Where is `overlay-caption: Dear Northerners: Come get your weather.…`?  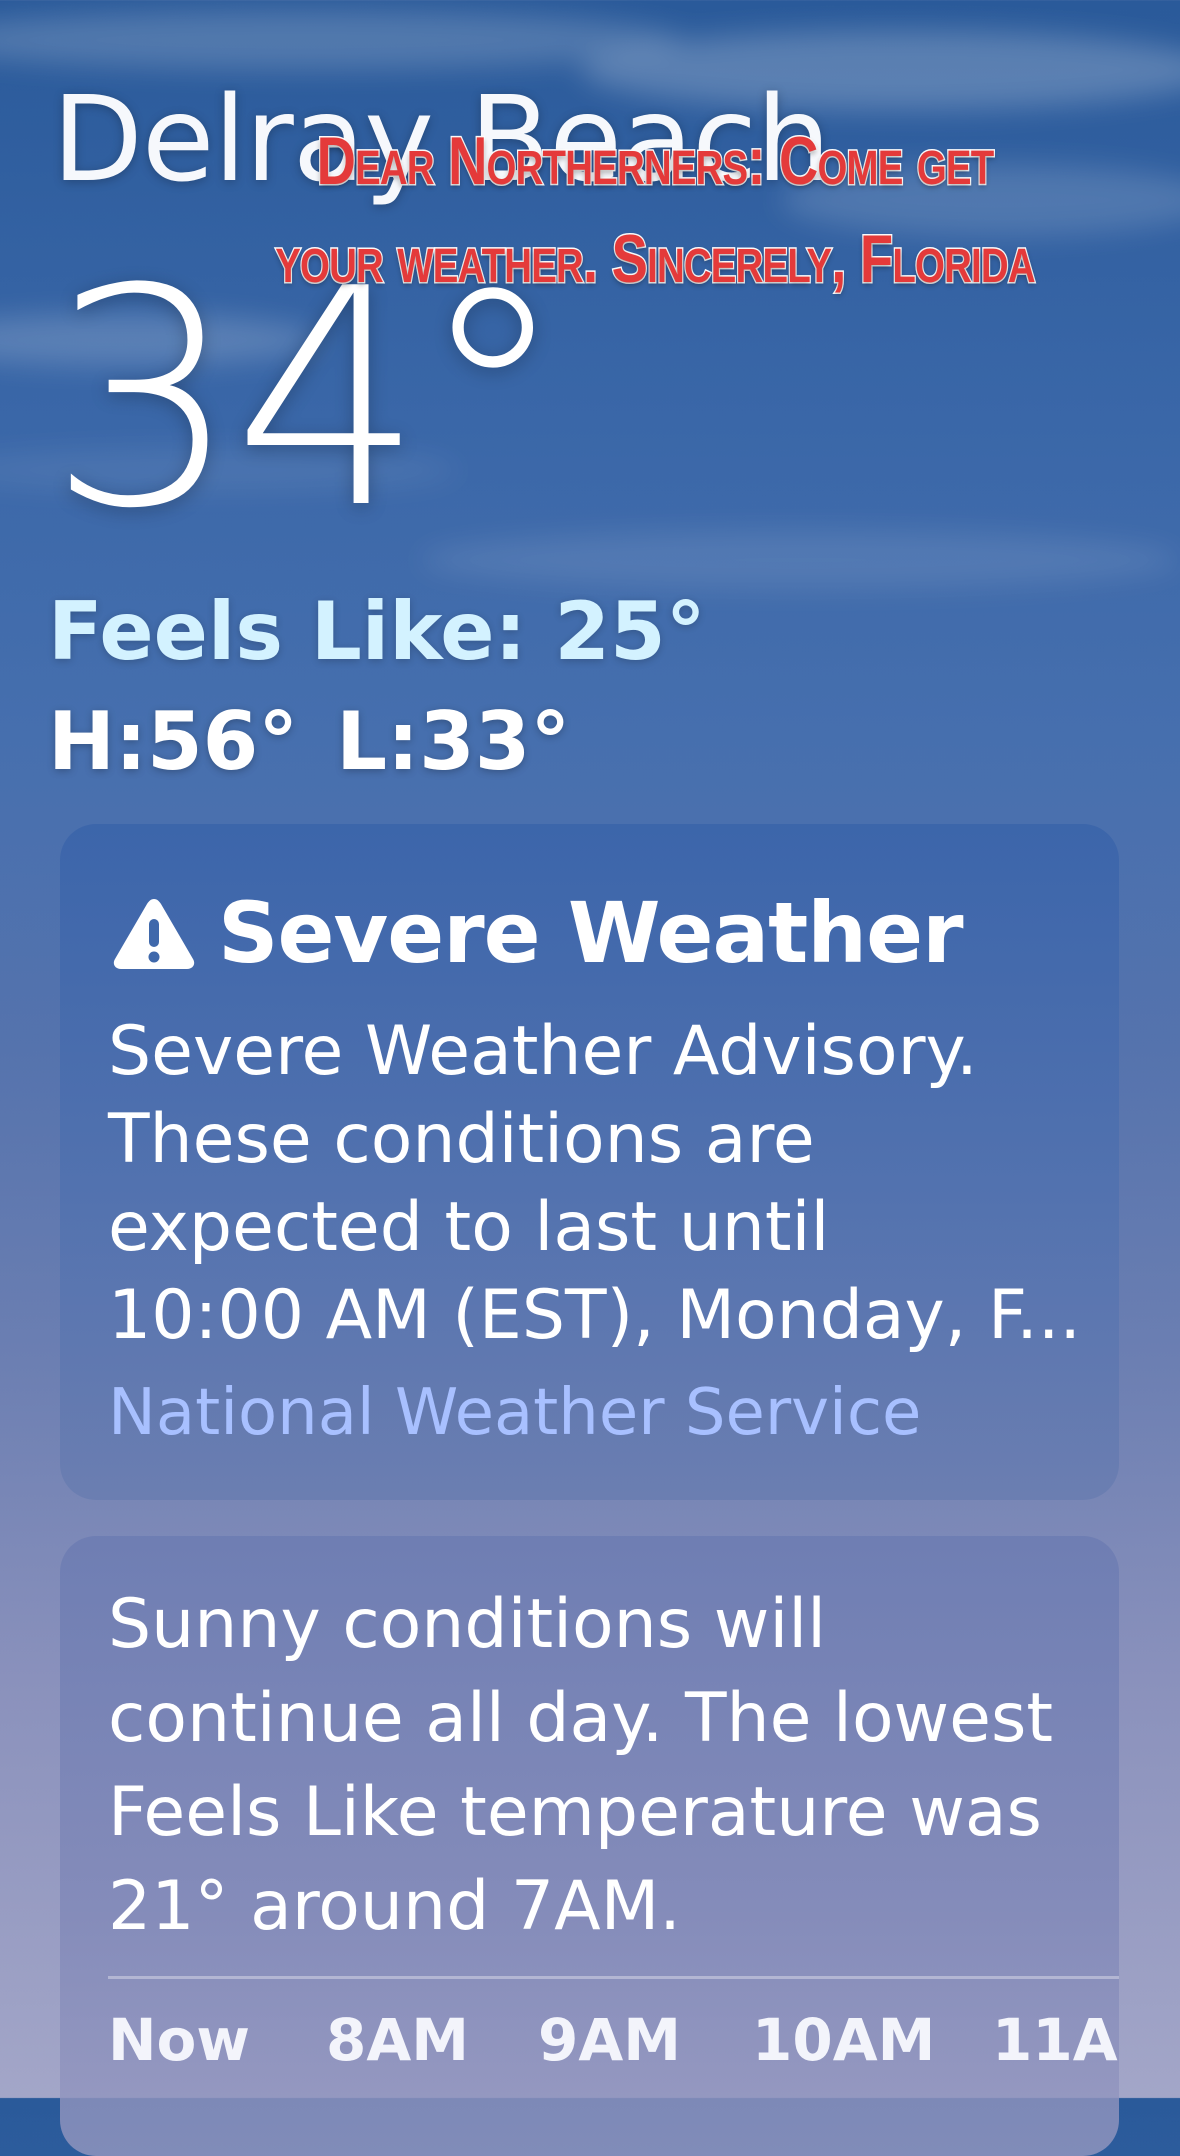 overlay-caption: Dear Northerners: Come get your weather.… is located at coordinates (655, 210).